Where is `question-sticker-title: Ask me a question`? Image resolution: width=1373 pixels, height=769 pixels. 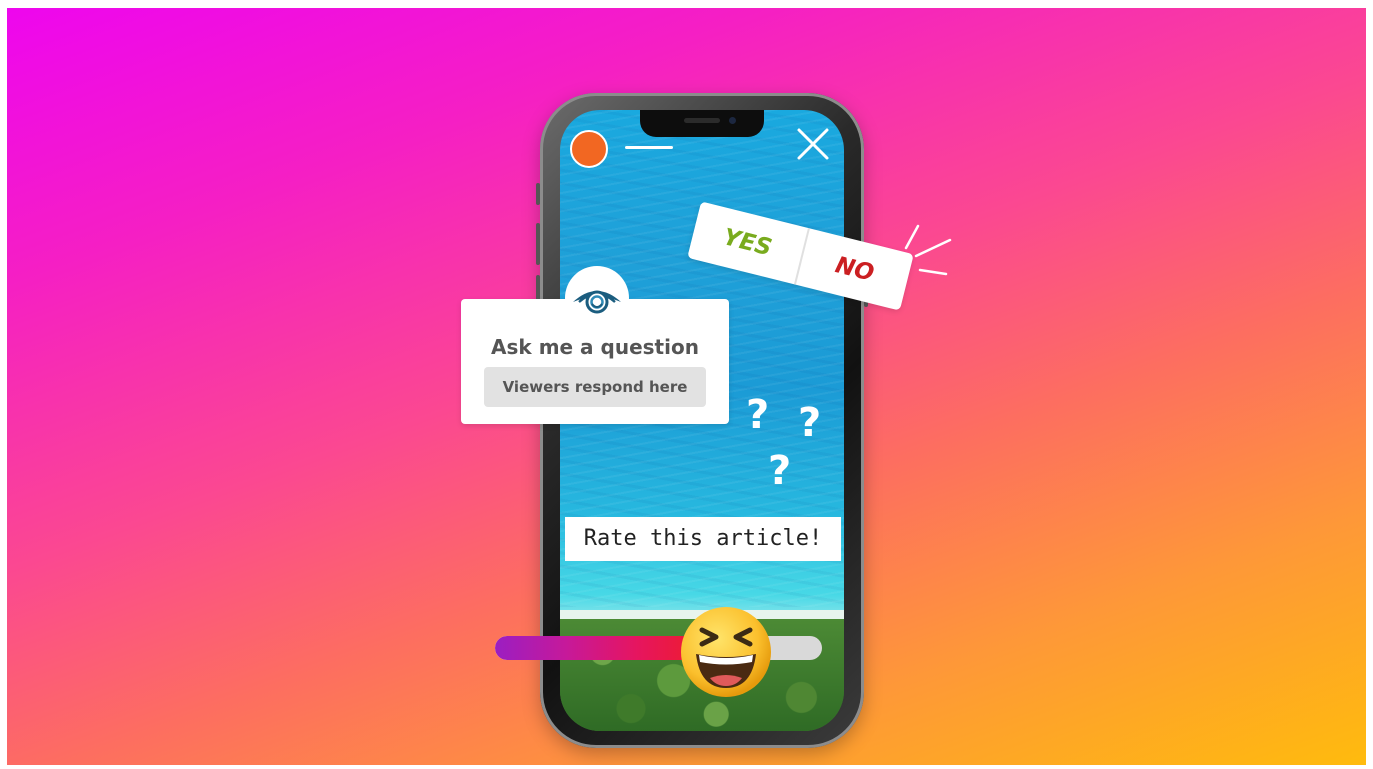 question-sticker-title: Ask me a question is located at coordinates (595, 347).